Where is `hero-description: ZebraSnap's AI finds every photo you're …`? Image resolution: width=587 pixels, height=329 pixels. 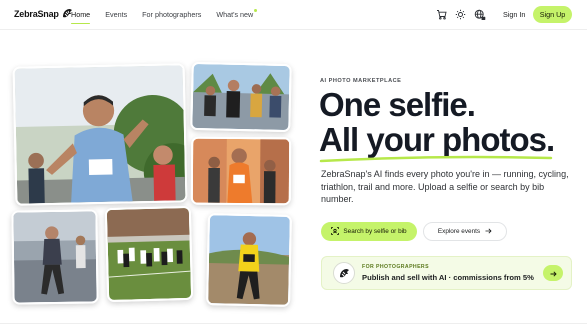 hero-description: ZebraSnap's AI finds every photo you're … is located at coordinates (445, 187).